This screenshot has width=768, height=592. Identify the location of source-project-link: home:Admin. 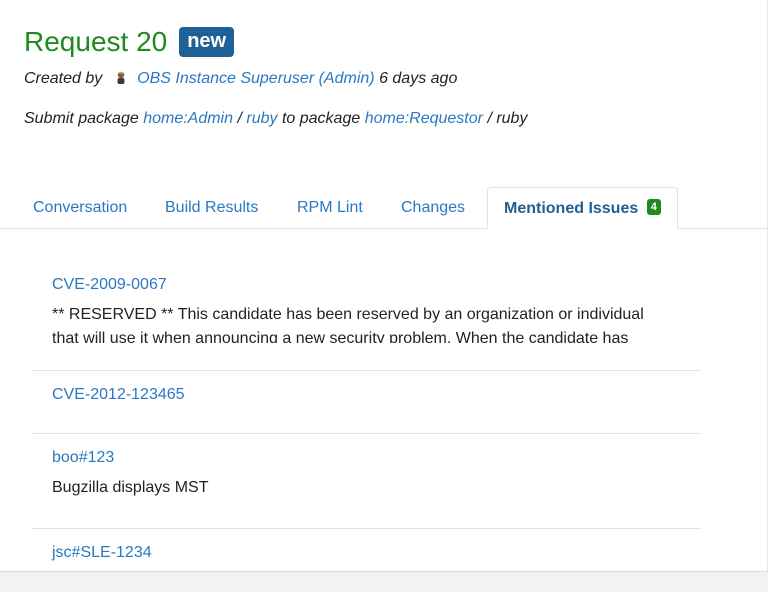
(188, 118).